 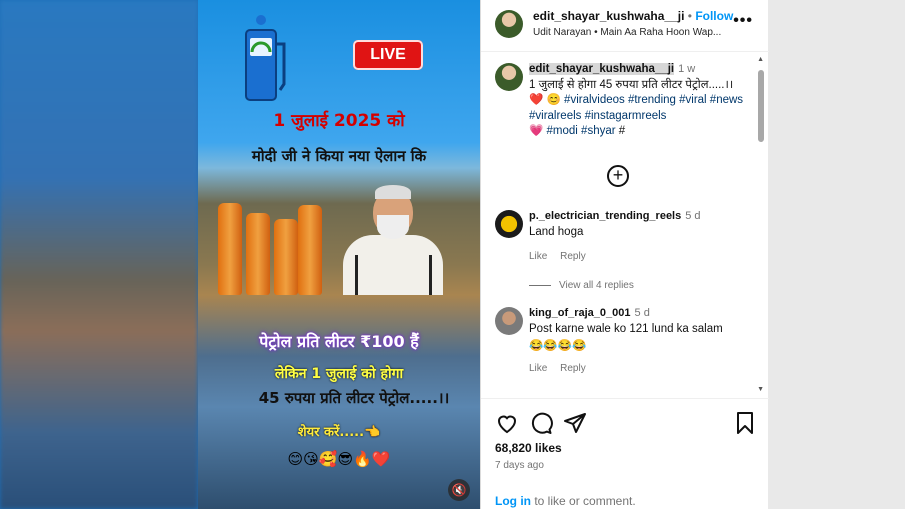 What do you see at coordinates (513, 501) in the screenshot?
I see `login-link: Log in` at bounding box center [513, 501].